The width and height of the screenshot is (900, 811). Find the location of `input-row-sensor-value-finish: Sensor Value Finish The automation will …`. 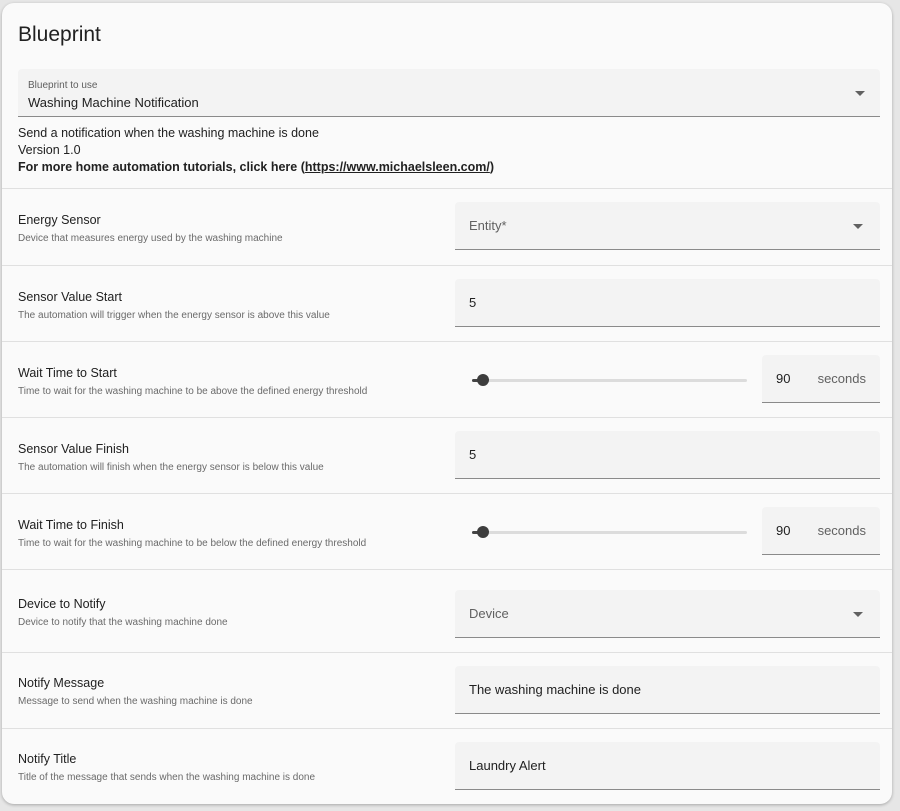

input-row-sensor-value-finish: Sensor Value Finish The automation will … is located at coordinates (447, 455).